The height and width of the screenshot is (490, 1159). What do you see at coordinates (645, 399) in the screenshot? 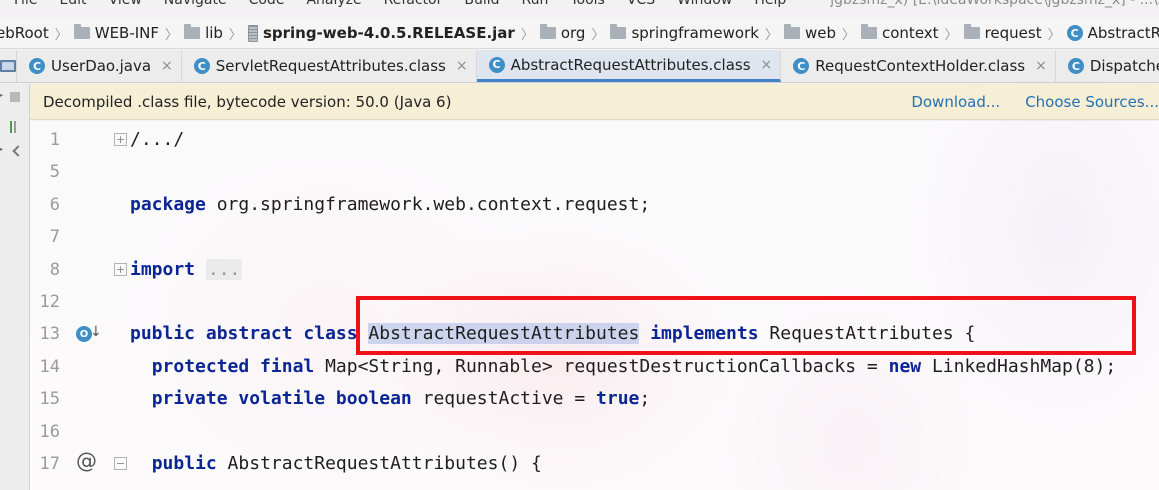
I see `field-tail: ;` at bounding box center [645, 399].